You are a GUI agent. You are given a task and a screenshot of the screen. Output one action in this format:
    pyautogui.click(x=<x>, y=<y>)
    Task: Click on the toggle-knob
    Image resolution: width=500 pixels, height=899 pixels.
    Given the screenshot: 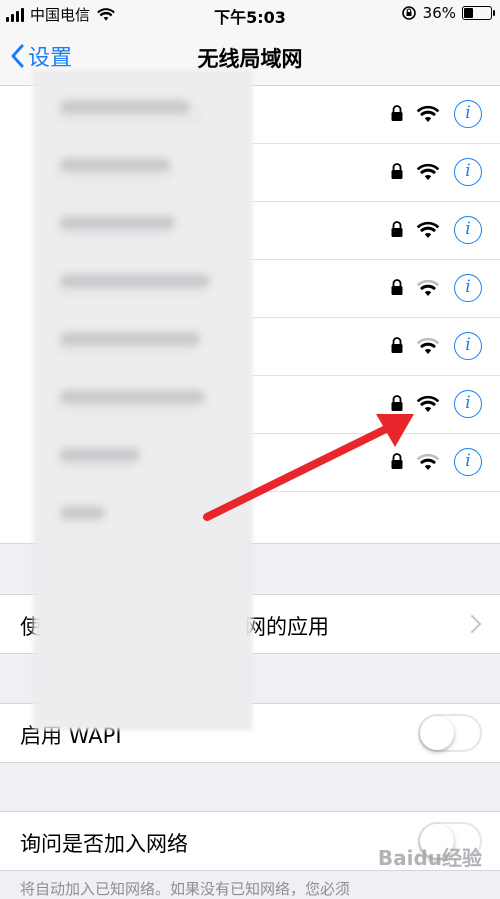 What is the action you would take?
    pyautogui.click(x=437, y=733)
    